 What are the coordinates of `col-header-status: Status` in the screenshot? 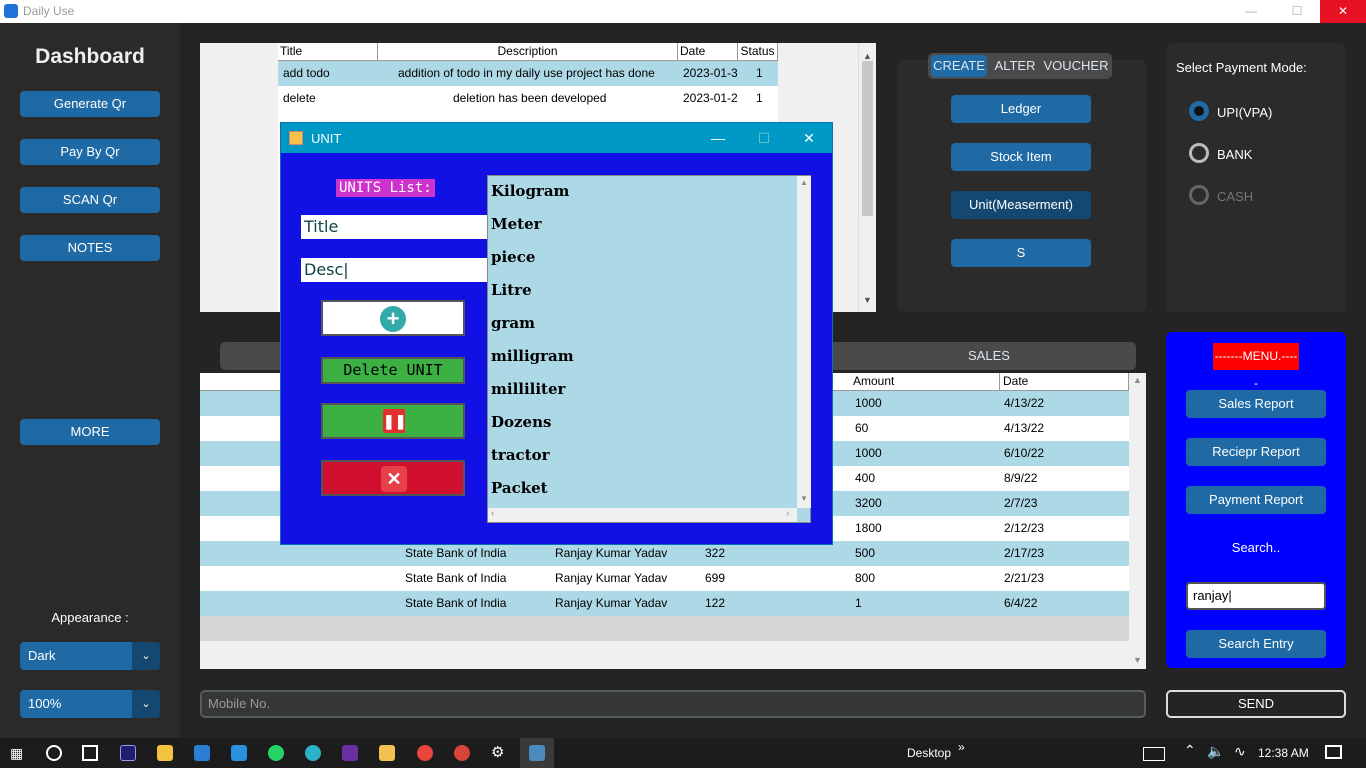 It's located at (758, 52).